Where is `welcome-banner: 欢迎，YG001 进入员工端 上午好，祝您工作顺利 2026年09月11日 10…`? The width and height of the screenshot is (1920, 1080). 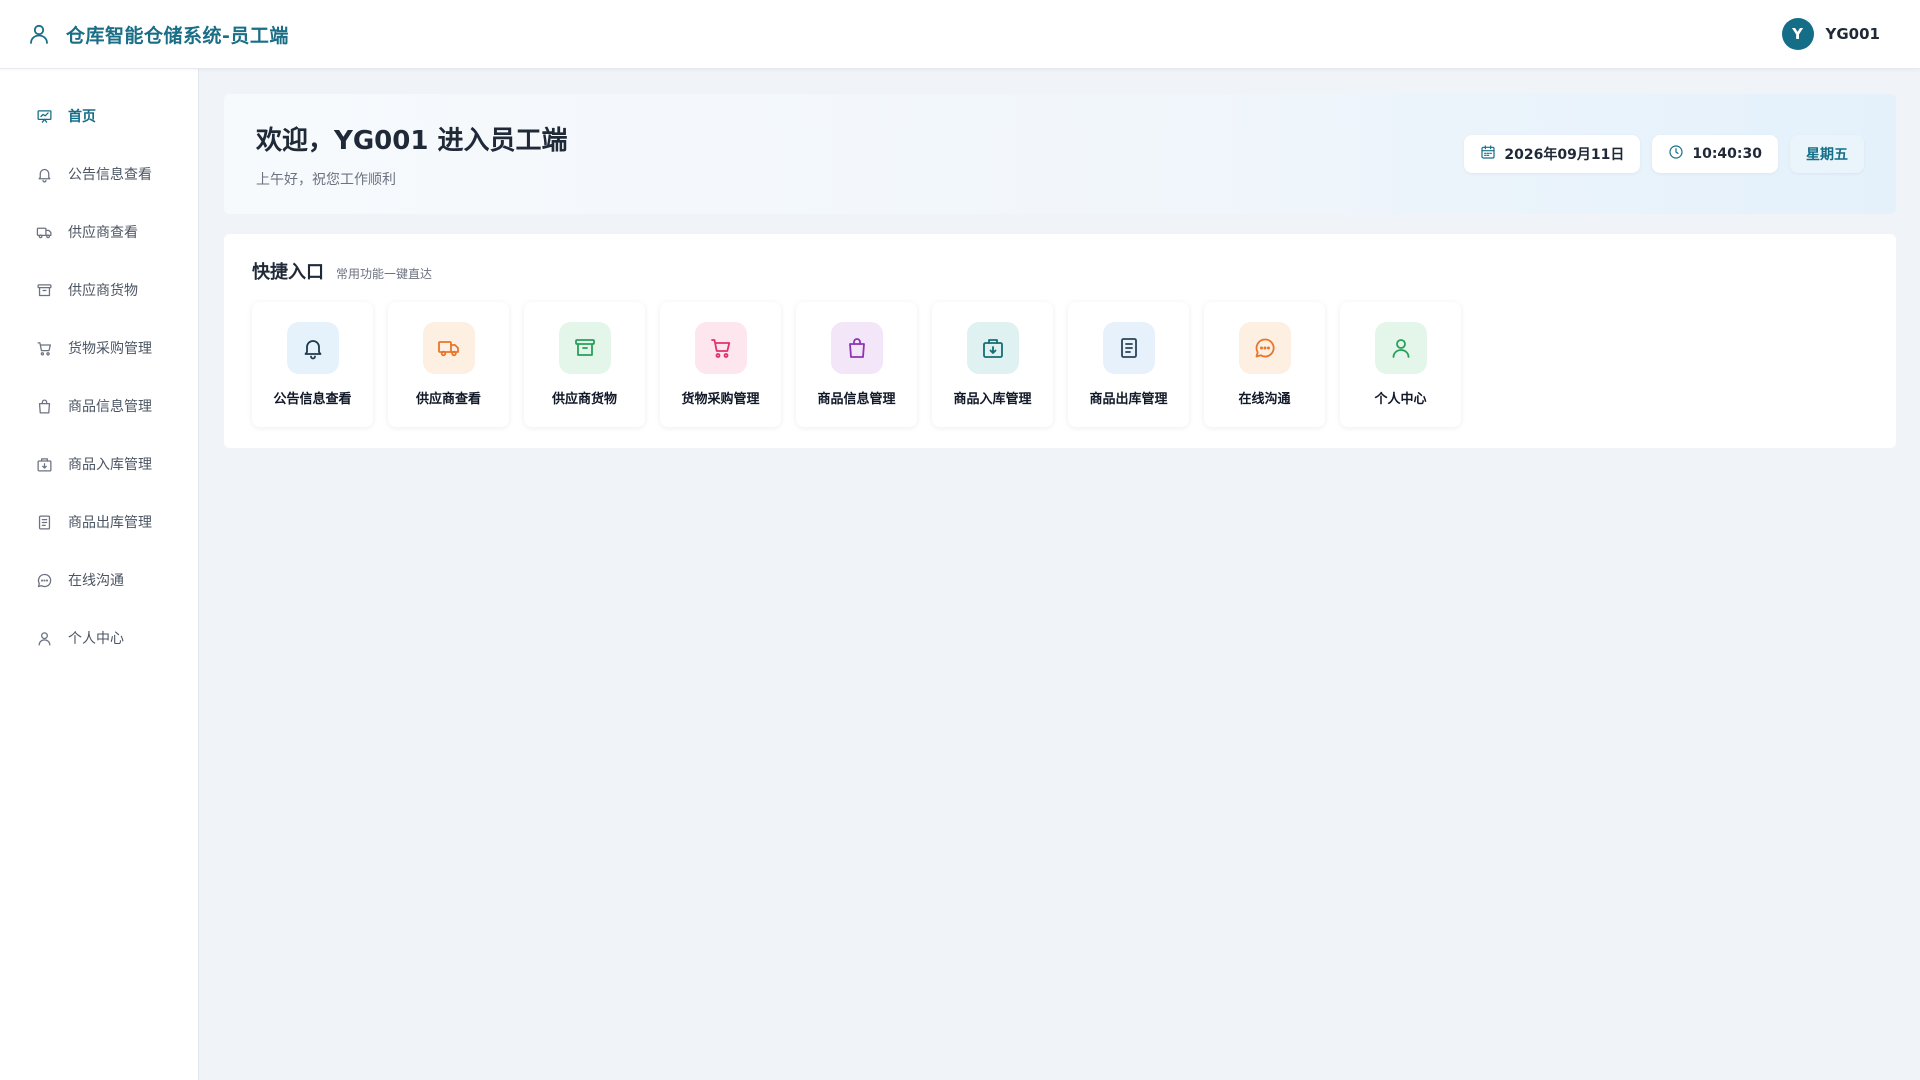 welcome-banner: 欢迎，YG001 进入员工端 上午好，祝您工作顺利 2026年09月11日 10… is located at coordinates (1060, 154).